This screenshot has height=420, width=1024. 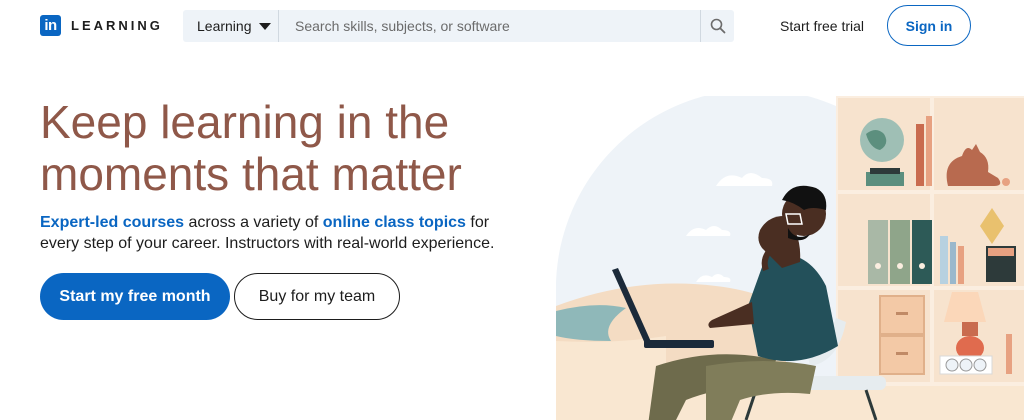 I want to click on search-bar: Learning, so click(x=458, y=26).